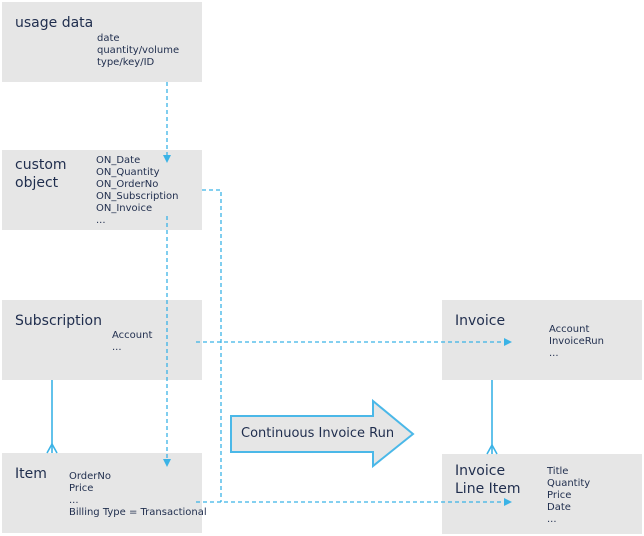  Describe the element at coordinates (212, 345) in the screenshot. I see `connector-custom-to-line-item` at that location.